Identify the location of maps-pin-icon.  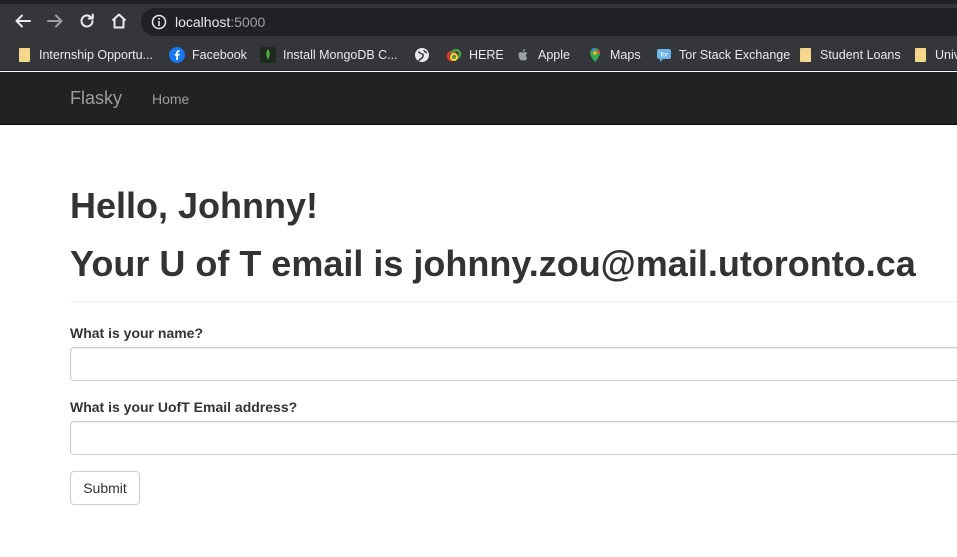
(595, 55).